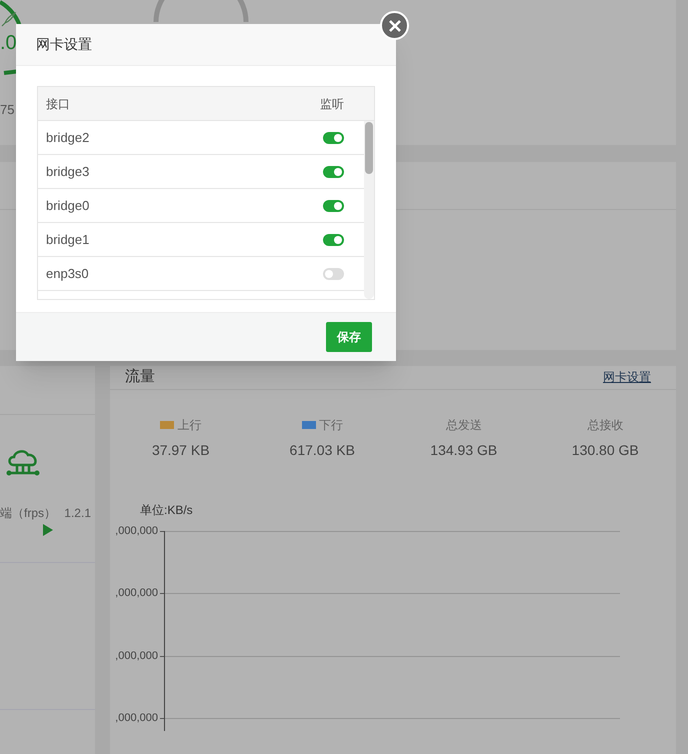  What do you see at coordinates (8, 43) in the screenshot?
I see `gauge-value: .0` at bounding box center [8, 43].